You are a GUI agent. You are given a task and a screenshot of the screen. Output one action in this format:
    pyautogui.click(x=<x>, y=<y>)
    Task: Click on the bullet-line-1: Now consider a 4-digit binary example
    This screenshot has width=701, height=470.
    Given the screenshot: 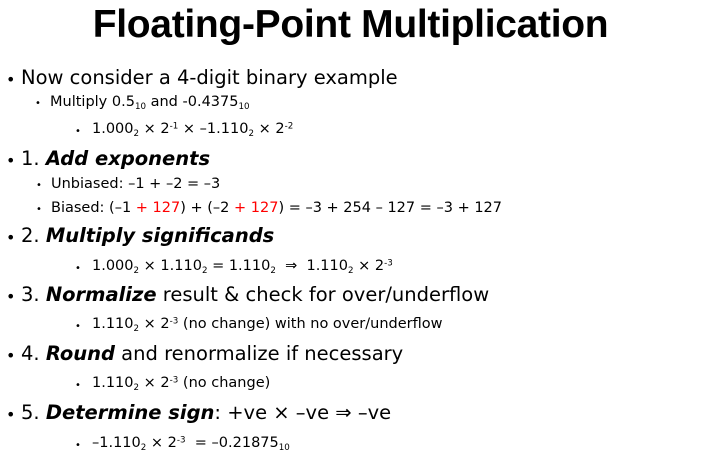 What is the action you would take?
    pyautogui.click(x=209, y=77)
    